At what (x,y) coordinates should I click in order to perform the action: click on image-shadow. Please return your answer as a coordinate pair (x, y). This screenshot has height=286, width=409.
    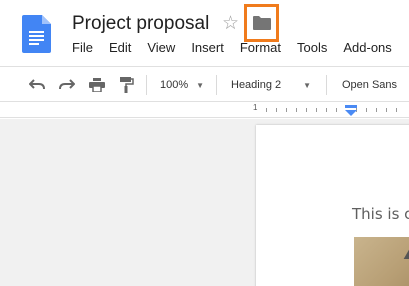
    Looking at the image, I should click on (406, 248).